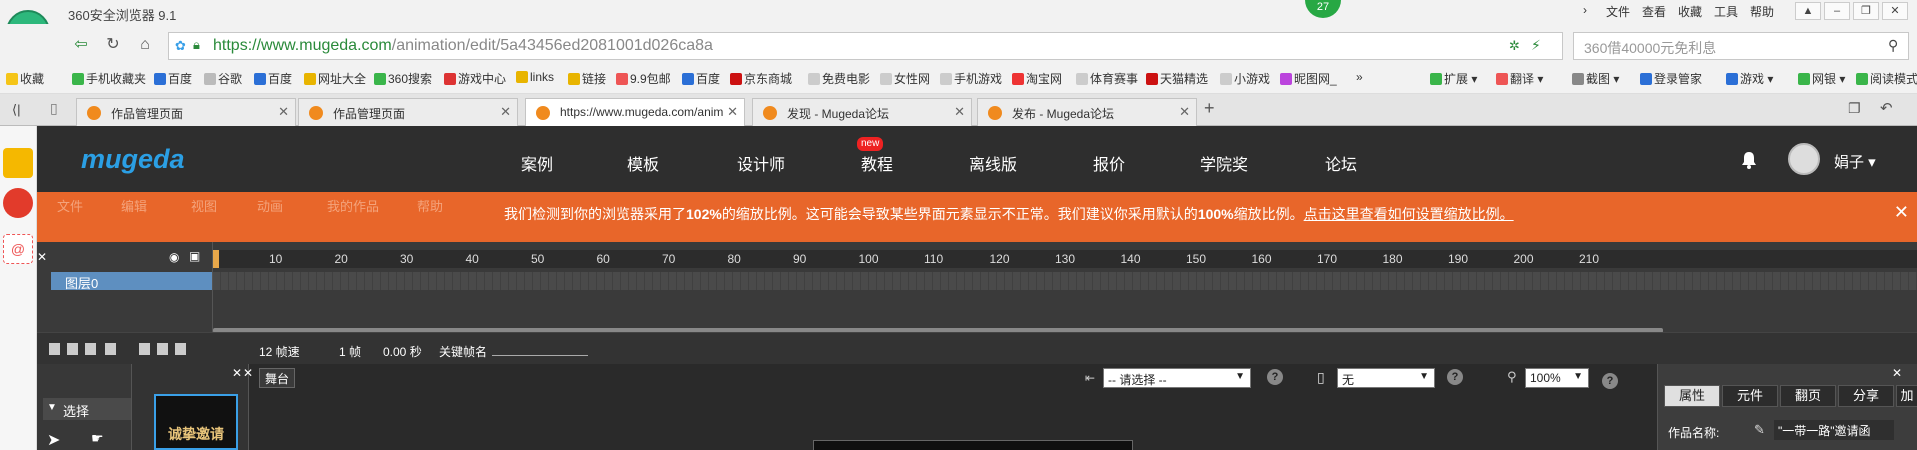 This screenshot has height=450, width=1917. I want to click on work-name-field: "一带一路"邀请函, so click(1834, 430).